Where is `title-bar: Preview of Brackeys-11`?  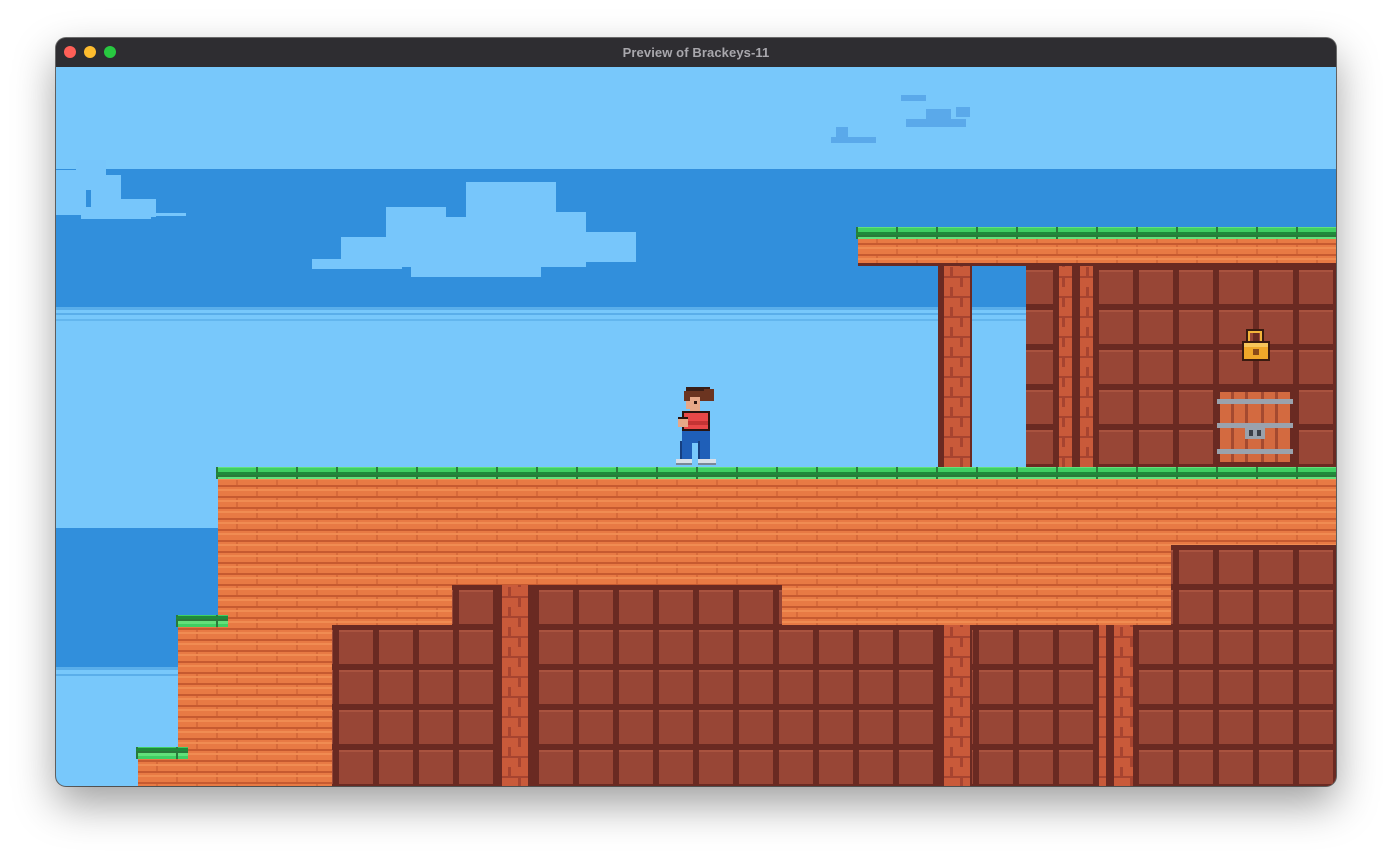
title-bar: Preview of Brackeys-11 is located at coordinates (696, 53).